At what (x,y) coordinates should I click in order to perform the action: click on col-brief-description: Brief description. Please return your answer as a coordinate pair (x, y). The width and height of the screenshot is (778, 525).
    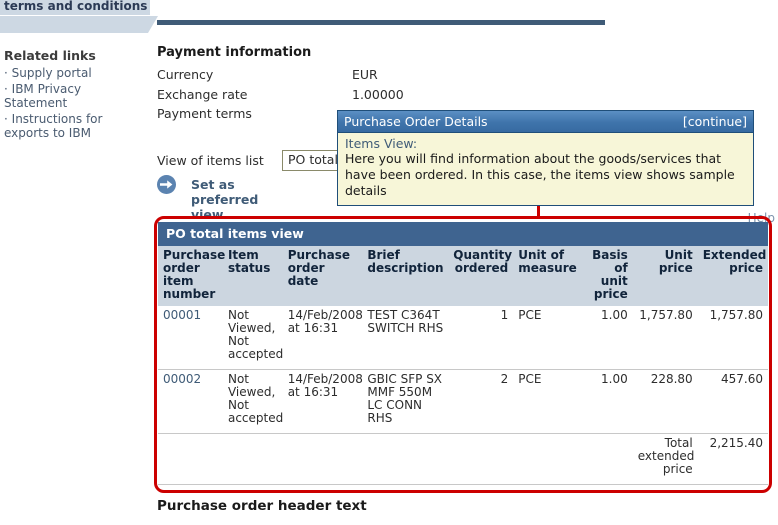
    Looking at the image, I should click on (405, 276).